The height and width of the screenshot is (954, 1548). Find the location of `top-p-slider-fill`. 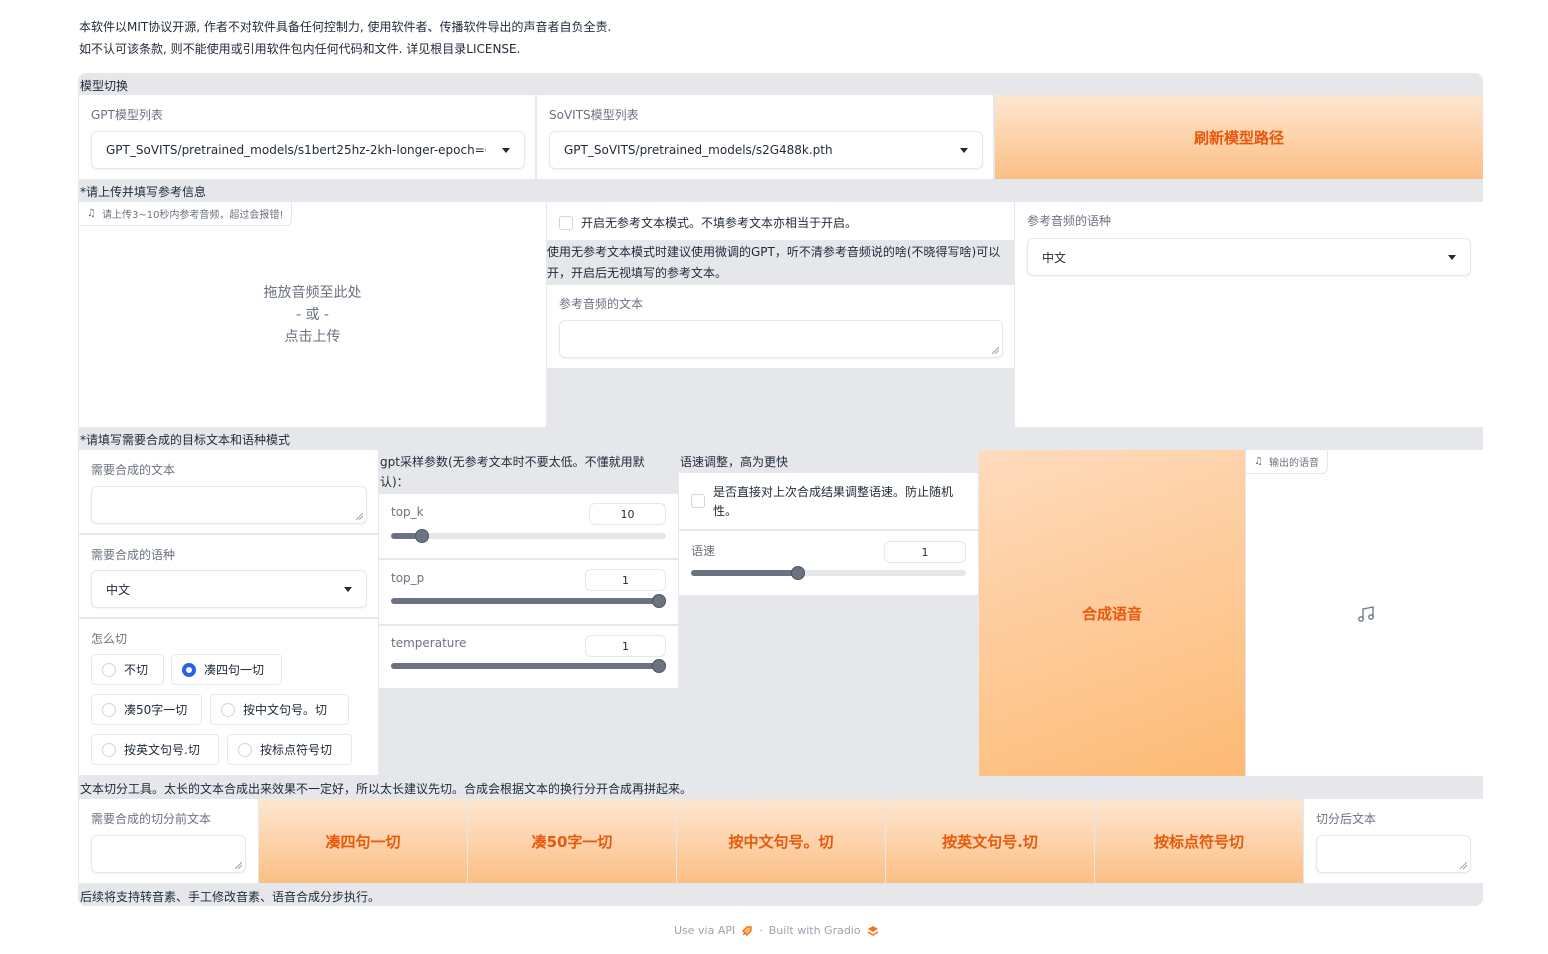

top-p-slider-fill is located at coordinates (528, 601).